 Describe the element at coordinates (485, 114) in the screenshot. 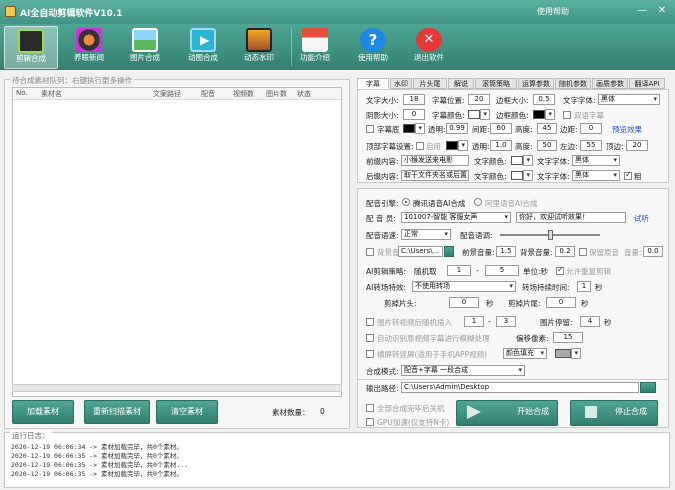

I see `subtitle-color-dropdown` at that location.